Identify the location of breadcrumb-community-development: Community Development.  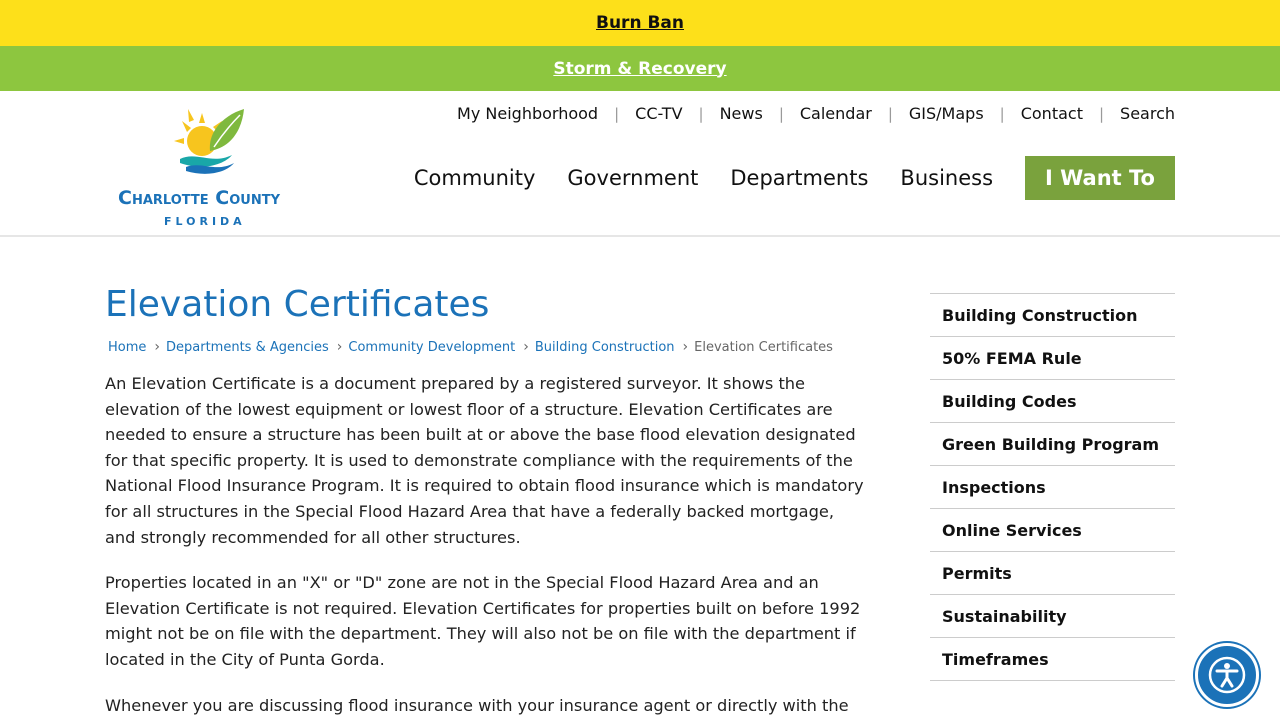
(431, 347).